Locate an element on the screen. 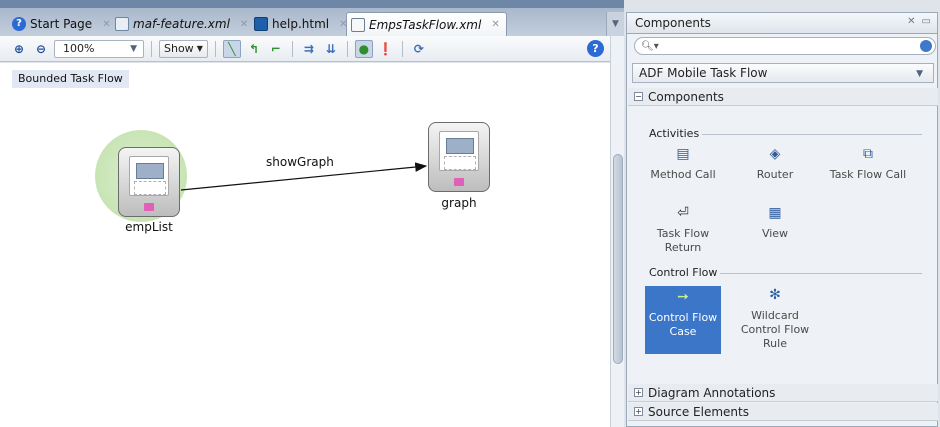 Image resolution: width=940 pixels, height=427 pixels. component-router: ◈ Router is located at coordinates (775, 164).